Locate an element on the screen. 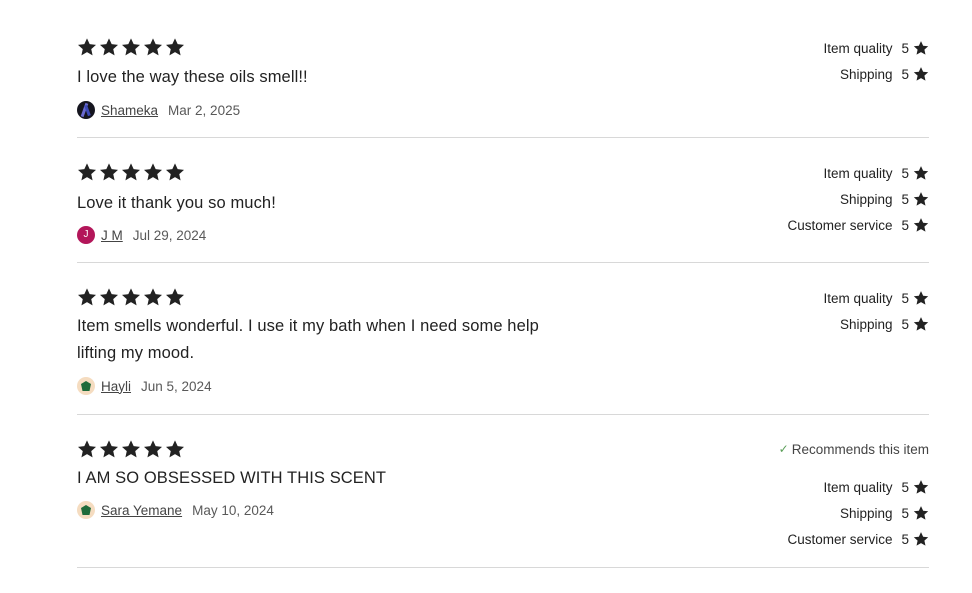  review-meta: Hayli Jun 5, 2024 is located at coordinates (144, 386).